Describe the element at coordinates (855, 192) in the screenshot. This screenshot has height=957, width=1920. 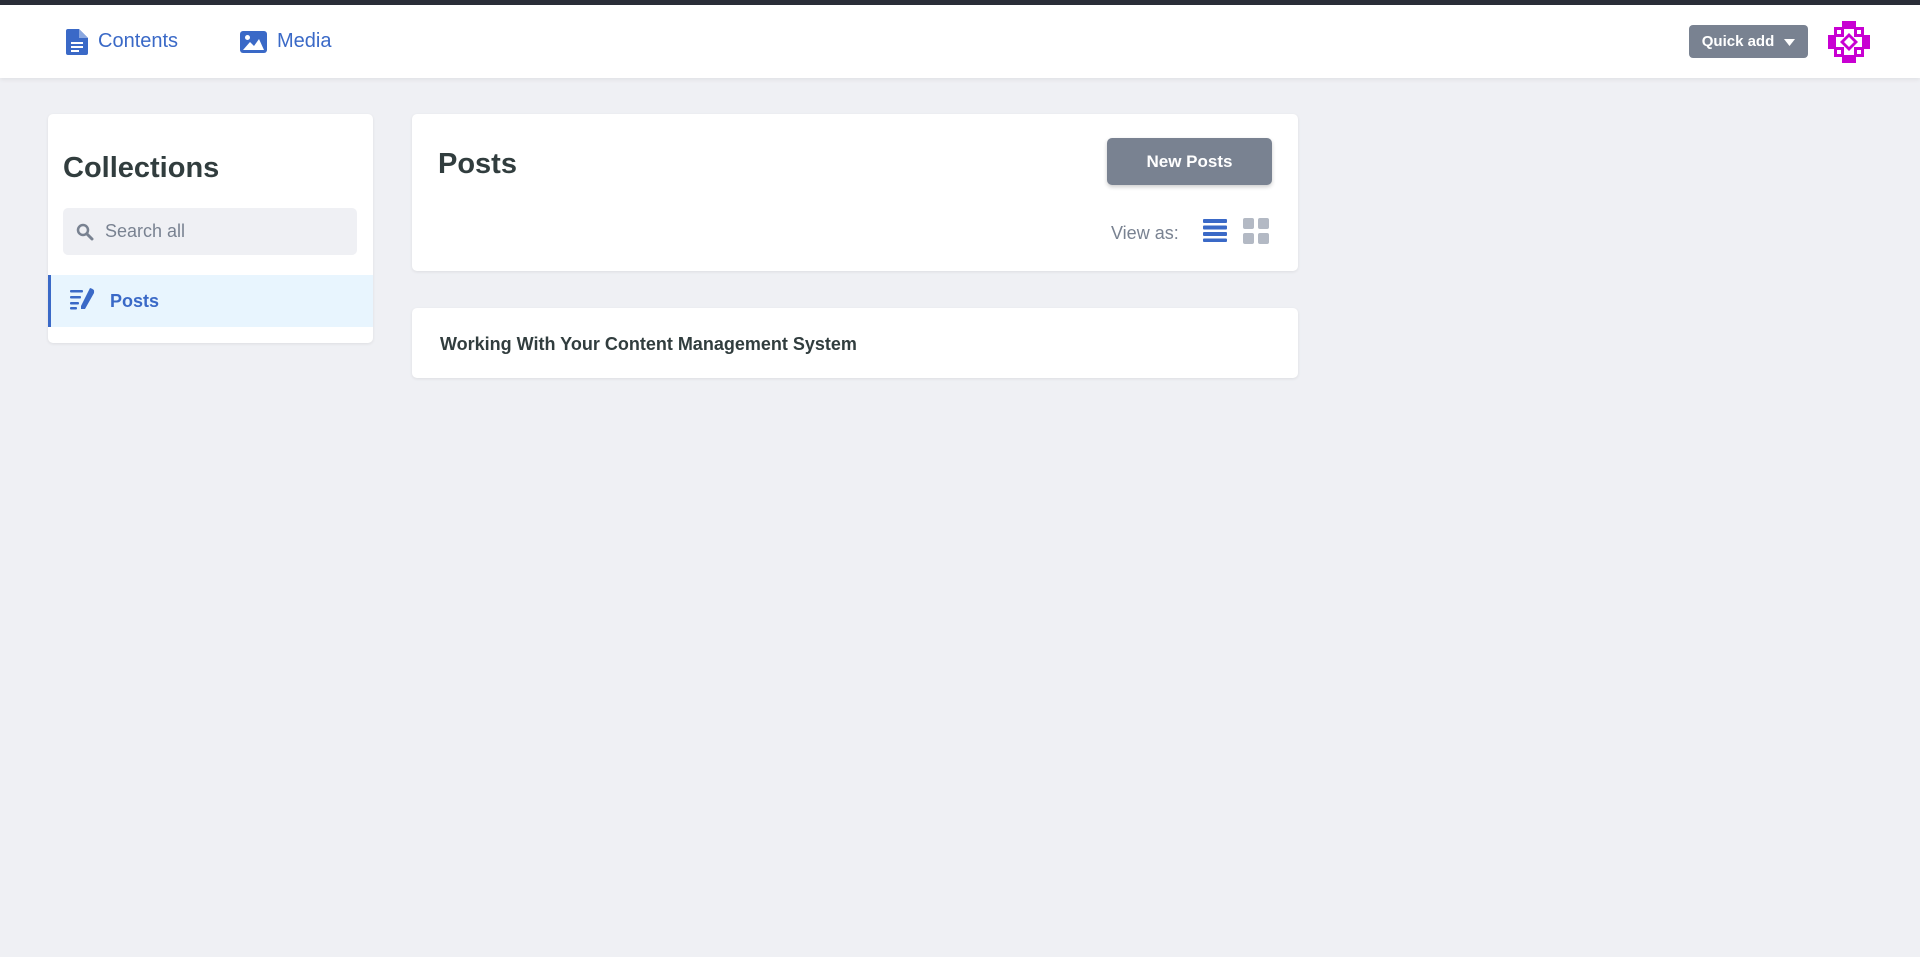
I see `collection-header: Posts New Posts View as:` at that location.